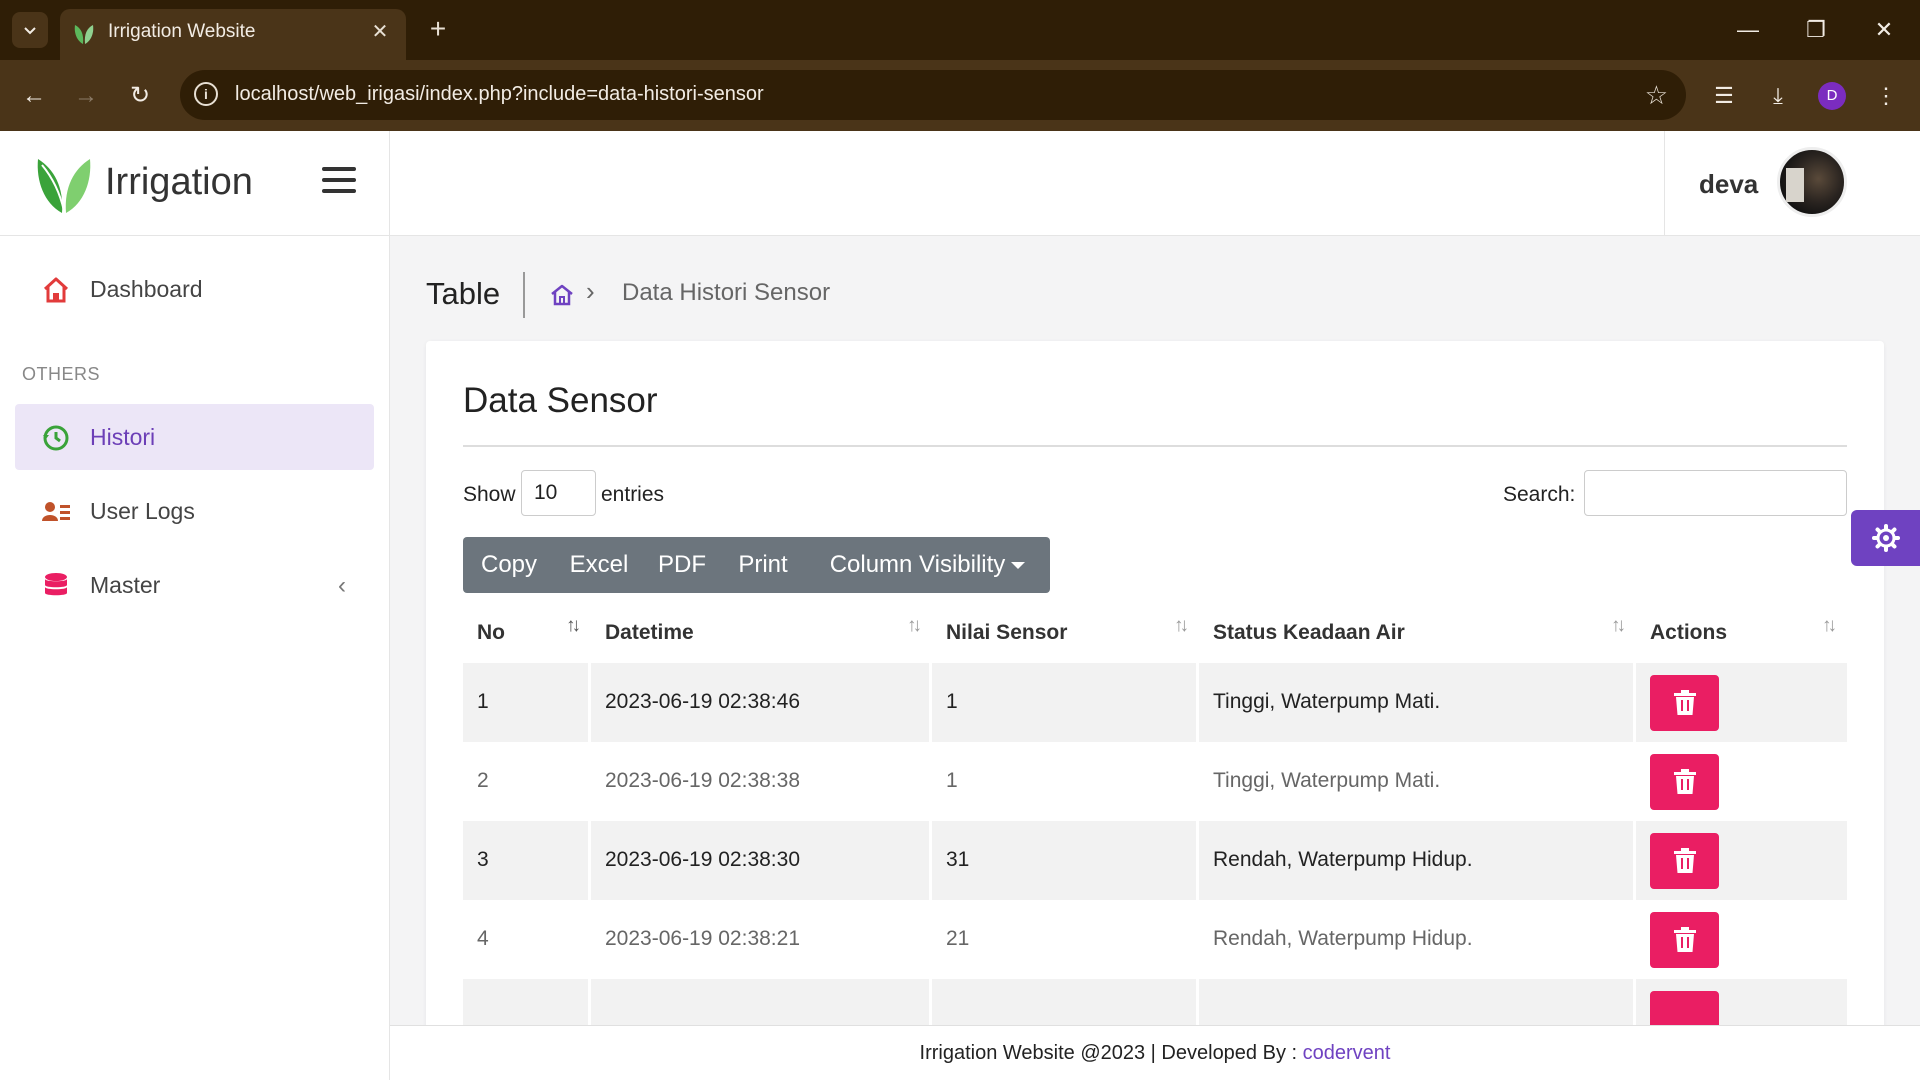 The image size is (1920, 1080). Describe the element at coordinates (140, 96) in the screenshot. I see `reload-icon: ↻` at that location.